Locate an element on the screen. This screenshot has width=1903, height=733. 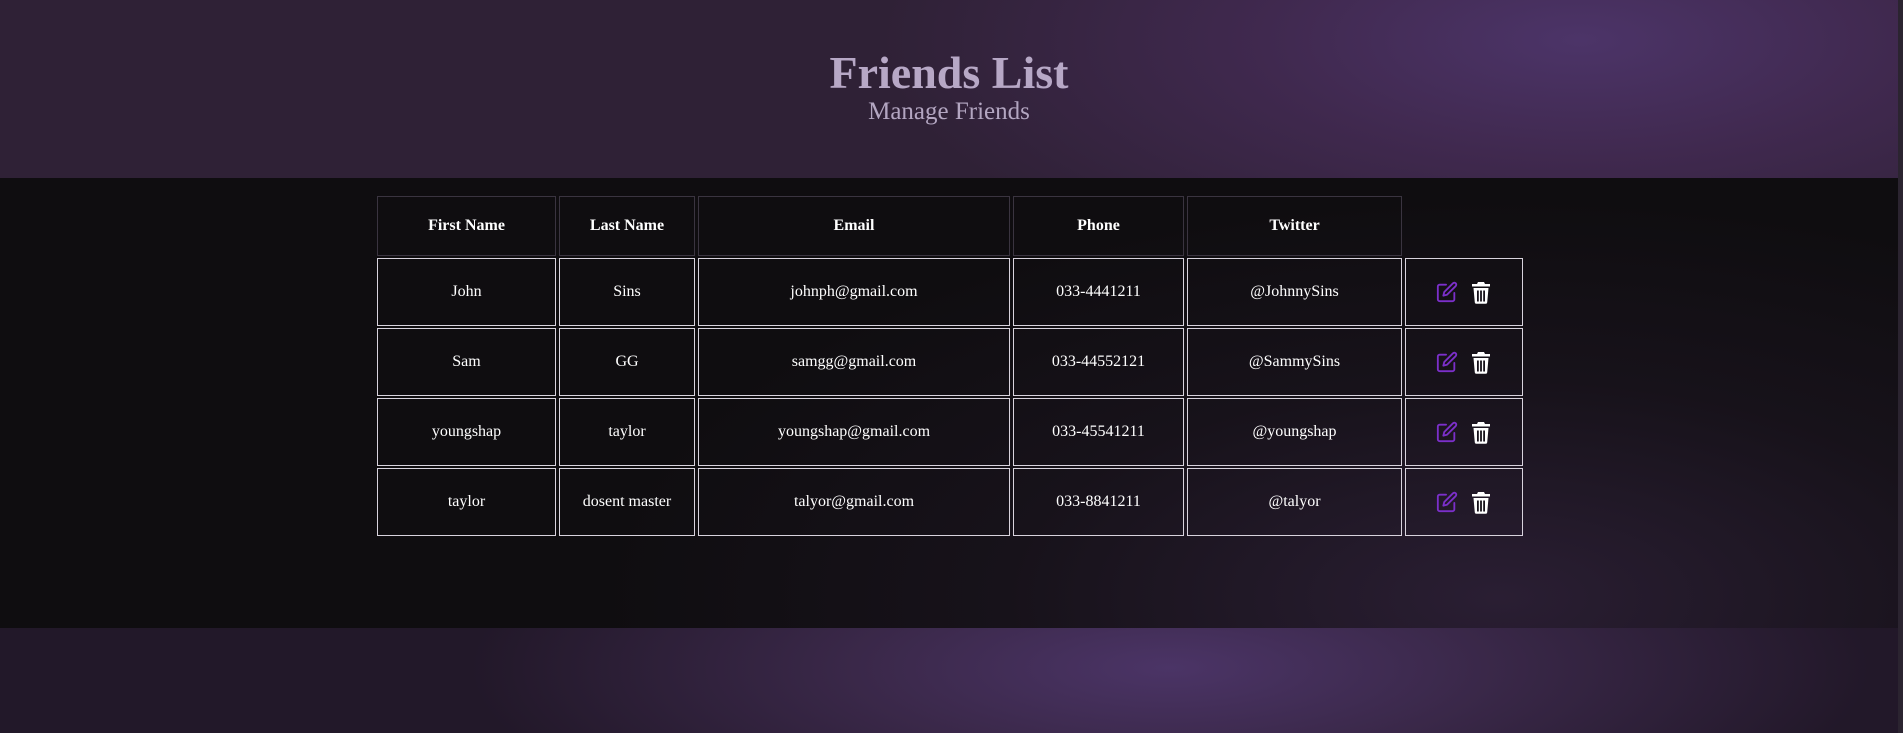
cell-twitter: @JohnnySins is located at coordinates (1294, 292).